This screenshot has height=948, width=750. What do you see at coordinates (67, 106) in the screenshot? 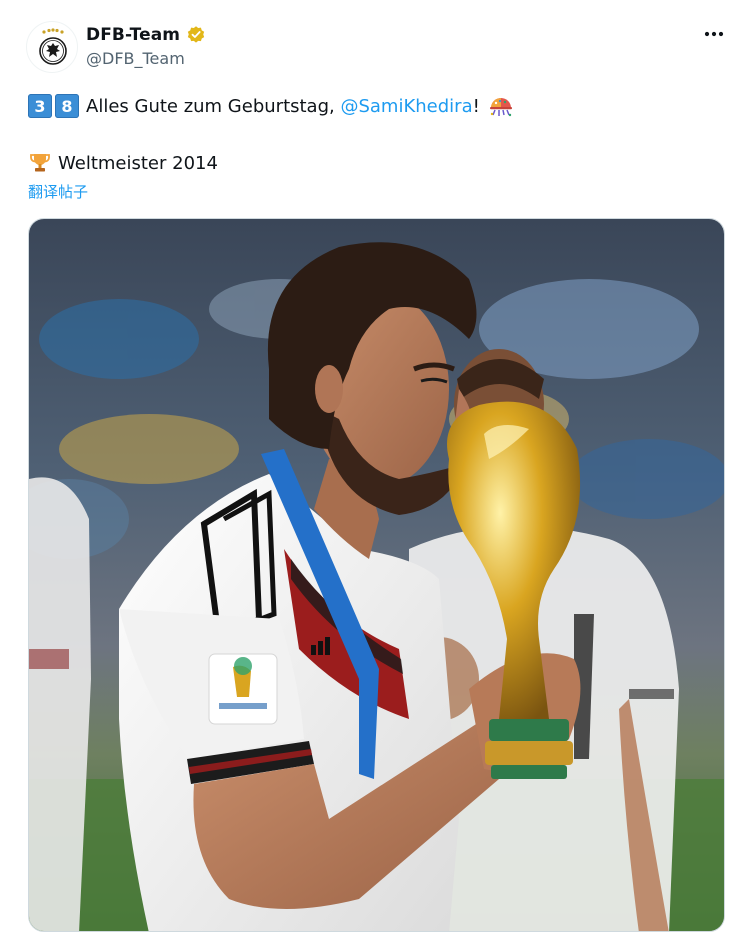
I see `keycap-8-icon: 8` at bounding box center [67, 106].